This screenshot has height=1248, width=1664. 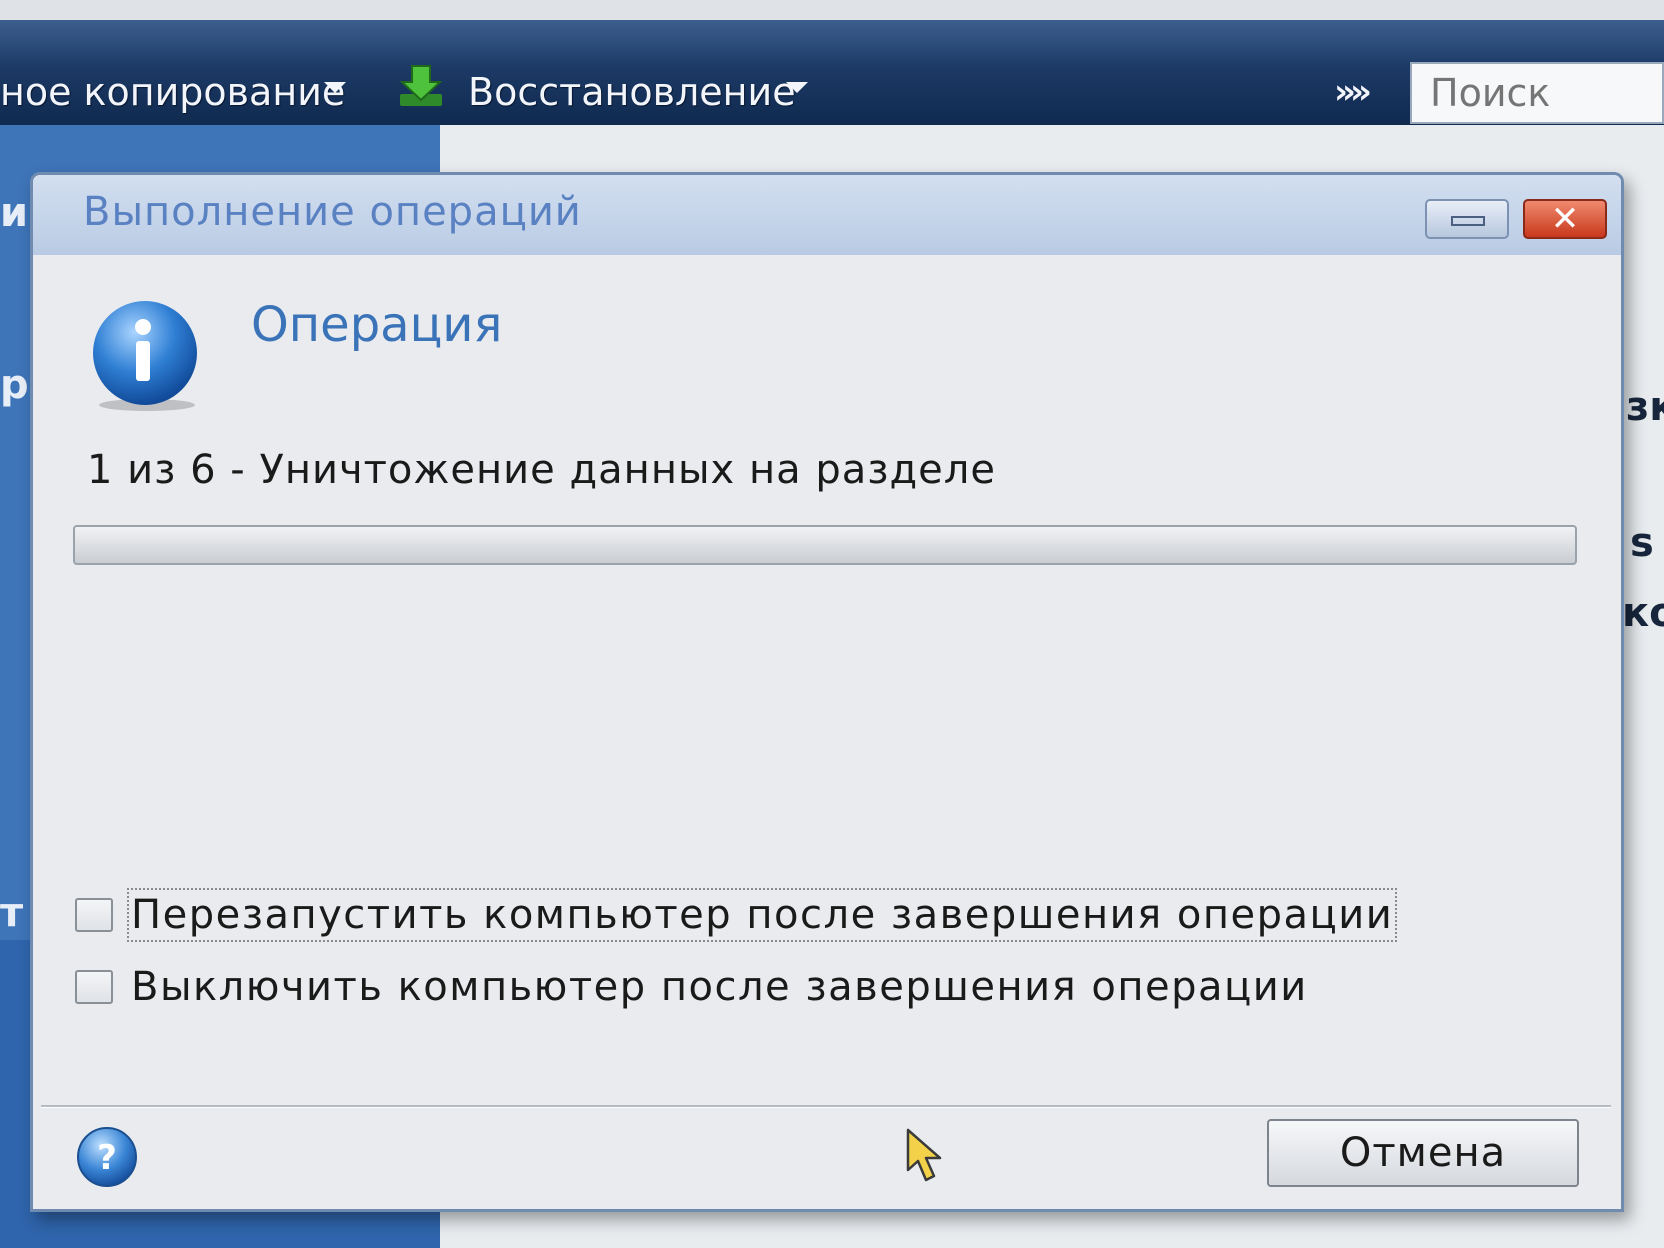 I want to click on backup-menu-label: ное копирование, so click(x=172, y=92).